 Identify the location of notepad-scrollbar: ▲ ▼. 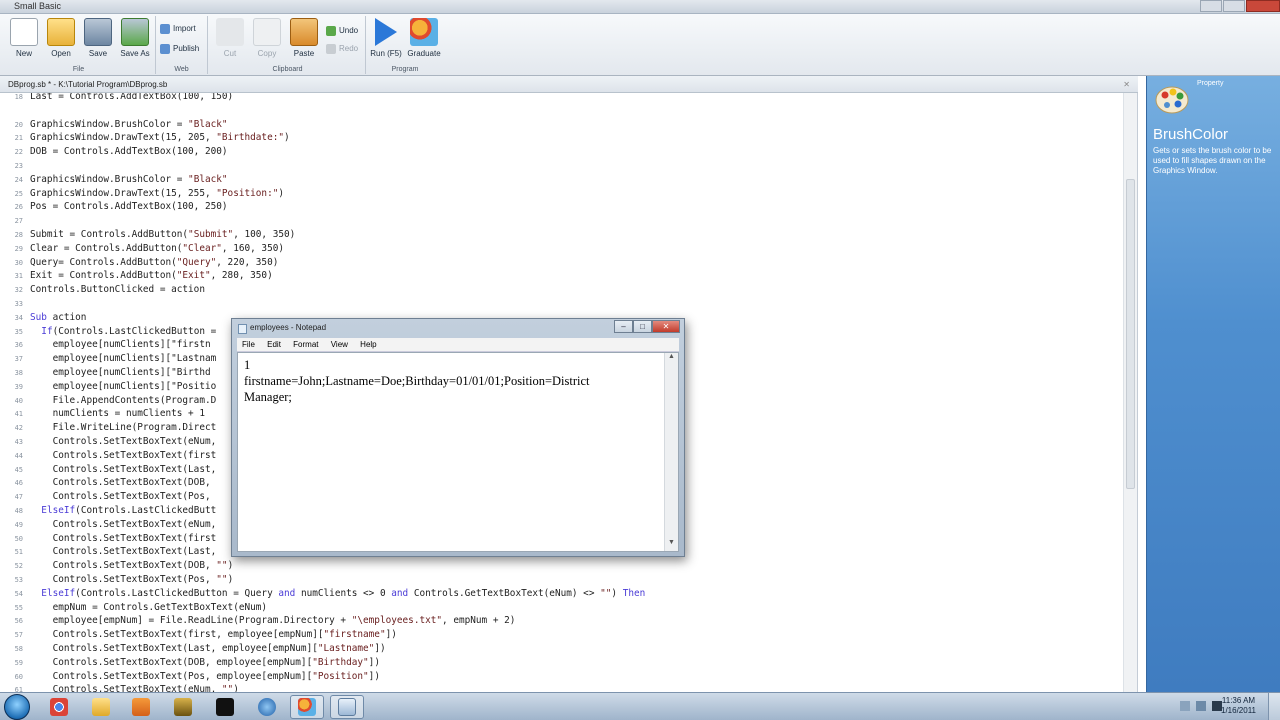
(671, 452).